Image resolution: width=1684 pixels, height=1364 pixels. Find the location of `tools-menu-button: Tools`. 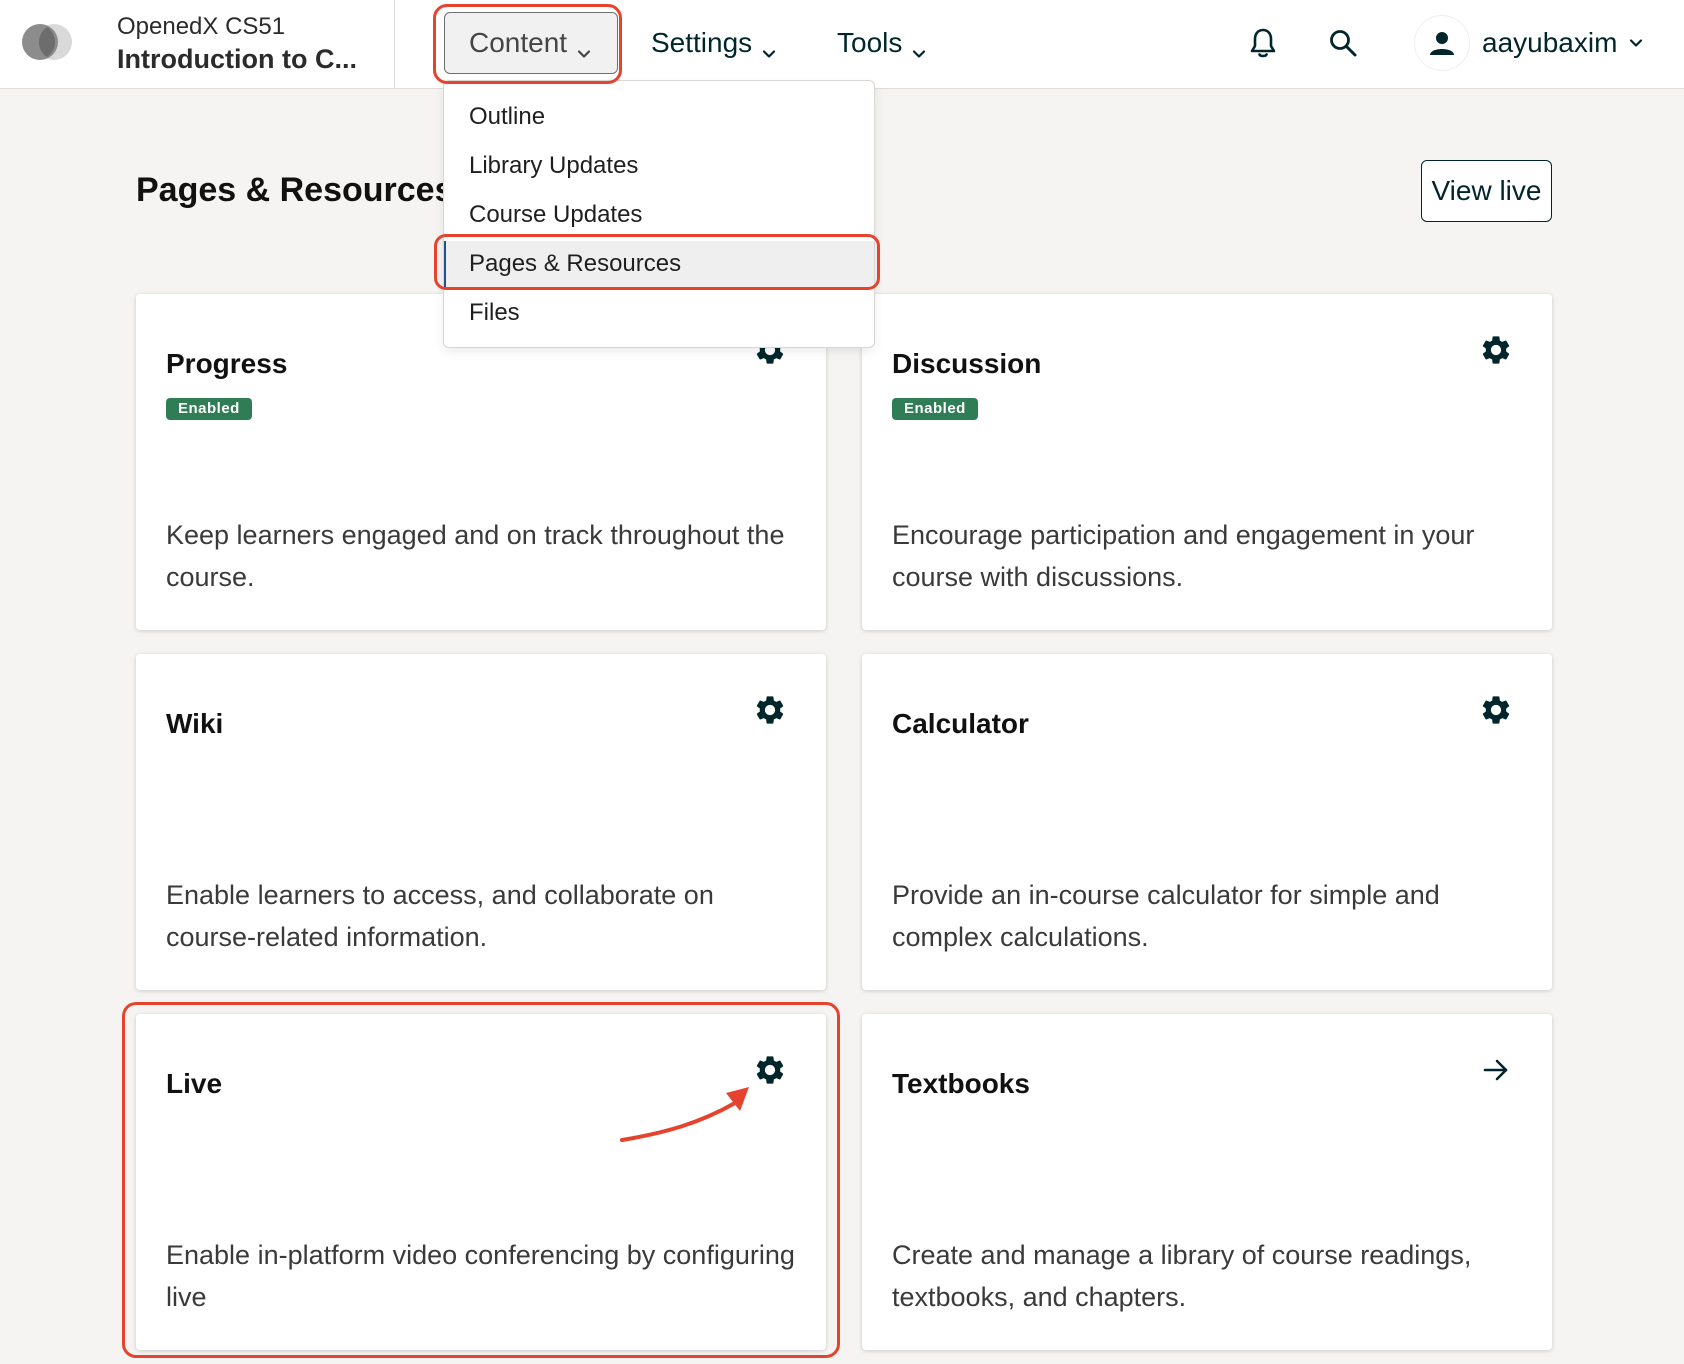

tools-menu-button: Tools is located at coordinates (881, 43).